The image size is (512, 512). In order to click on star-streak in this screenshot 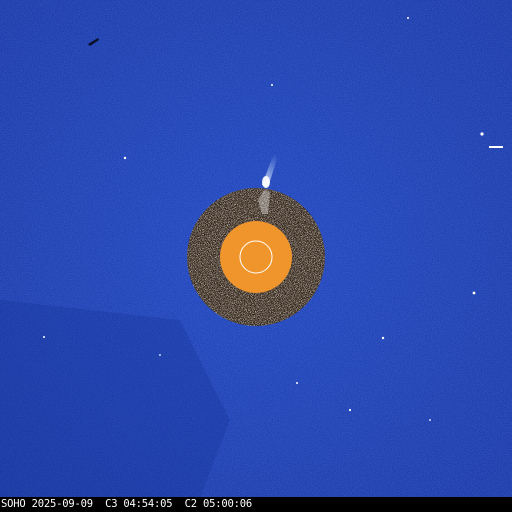, I will do `click(496, 147)`.